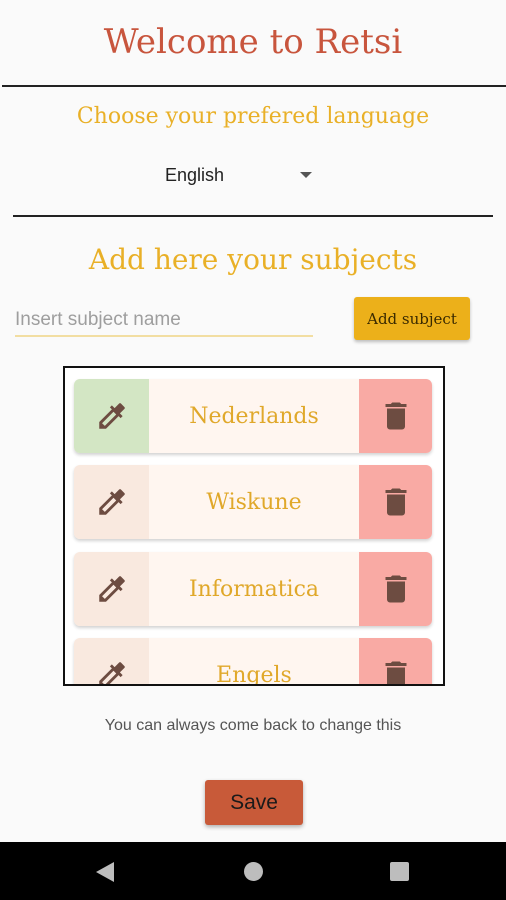  What do you see at coordinates (164, 320) in the screenshot?
I see `subject-name-input` at bounding box center [164, 320].